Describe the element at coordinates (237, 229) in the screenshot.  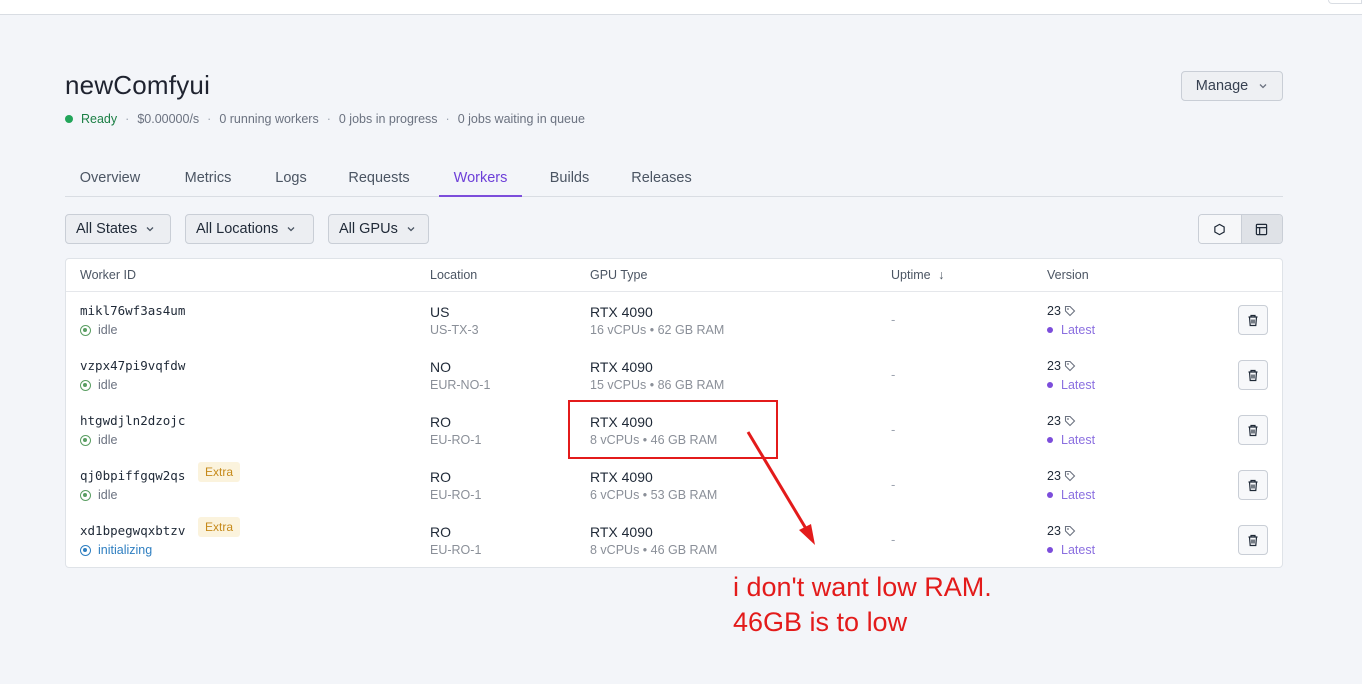
I see `locations-filter-label: All Locations` at that location.